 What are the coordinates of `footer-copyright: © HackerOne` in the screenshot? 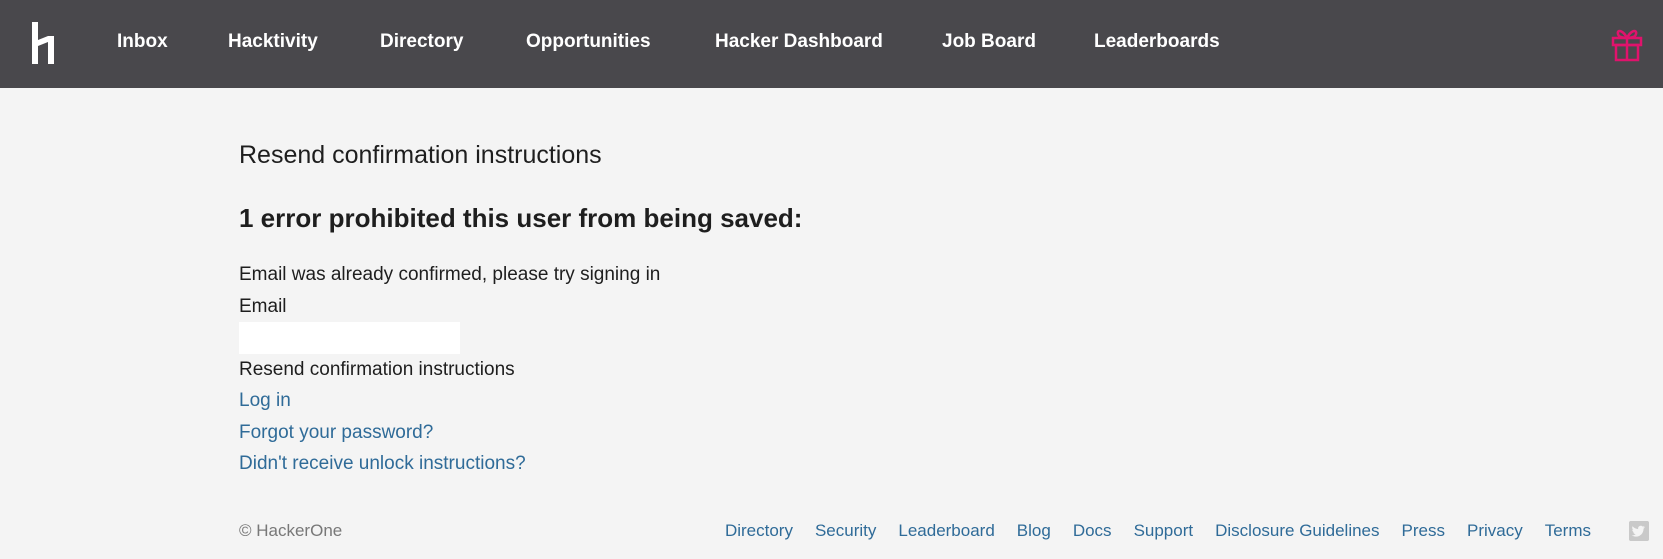 It's located at (291, 530).